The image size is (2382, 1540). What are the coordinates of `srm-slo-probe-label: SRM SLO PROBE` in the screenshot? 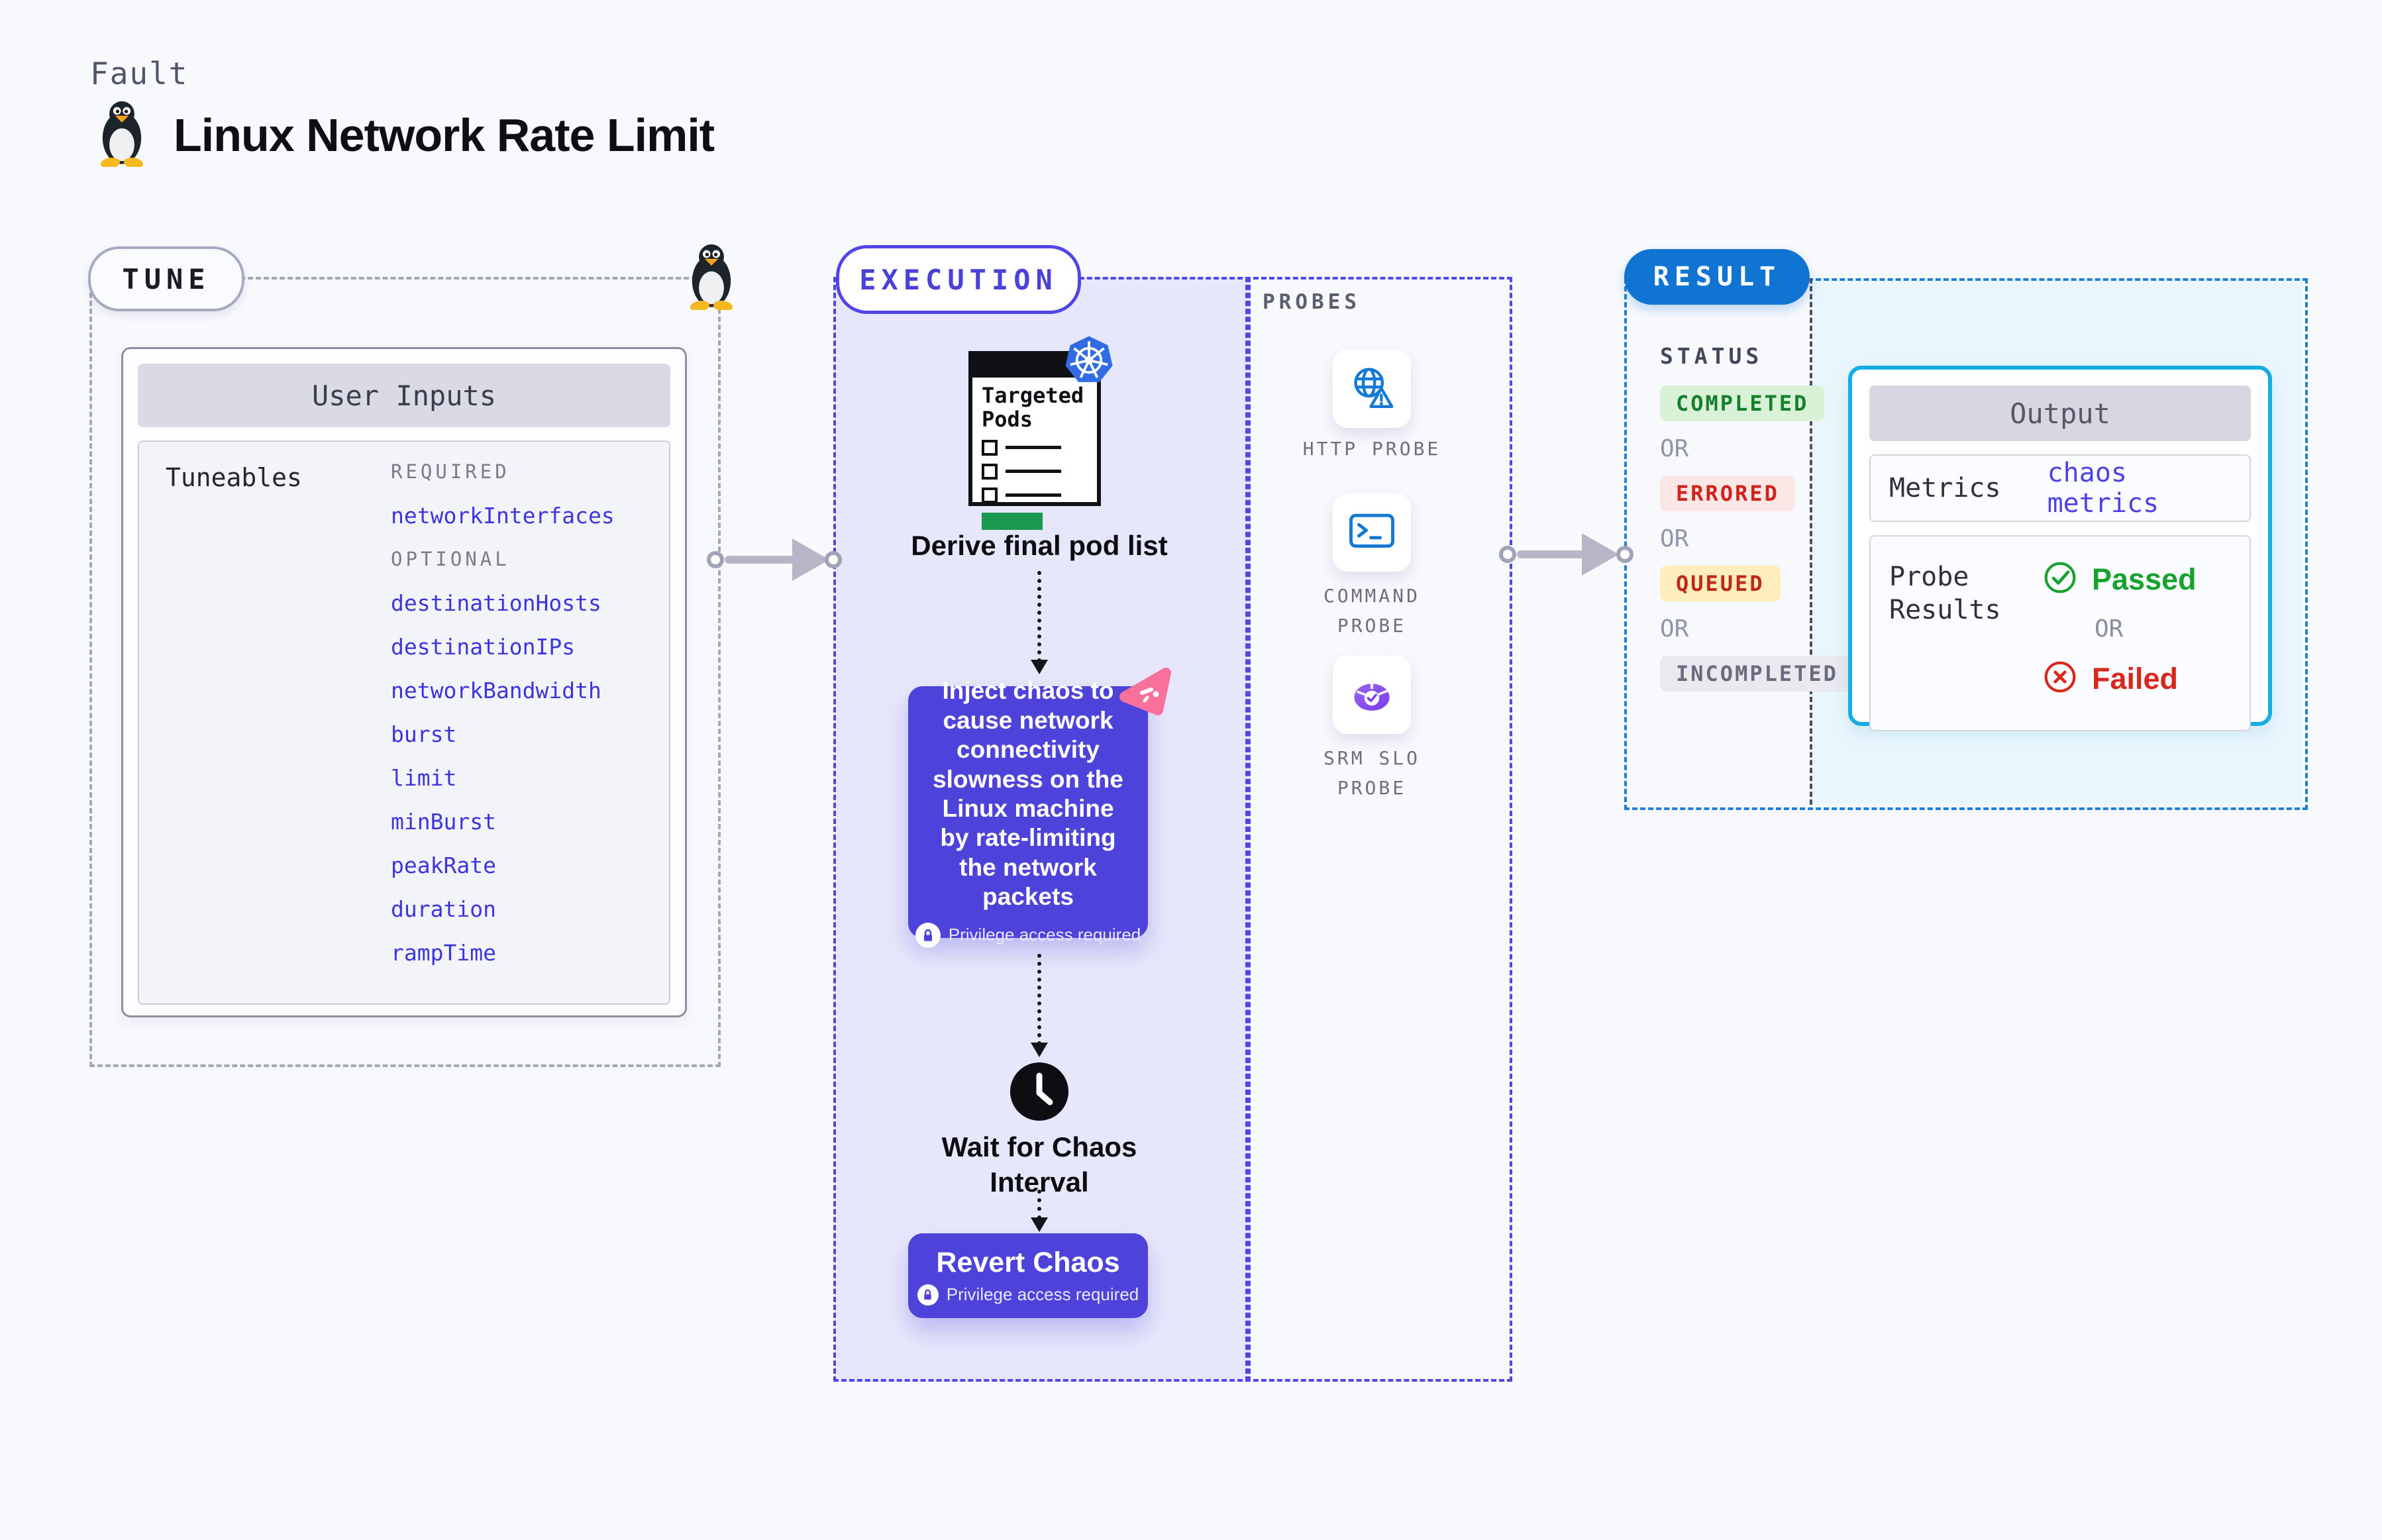 It's located at (1371, 773).